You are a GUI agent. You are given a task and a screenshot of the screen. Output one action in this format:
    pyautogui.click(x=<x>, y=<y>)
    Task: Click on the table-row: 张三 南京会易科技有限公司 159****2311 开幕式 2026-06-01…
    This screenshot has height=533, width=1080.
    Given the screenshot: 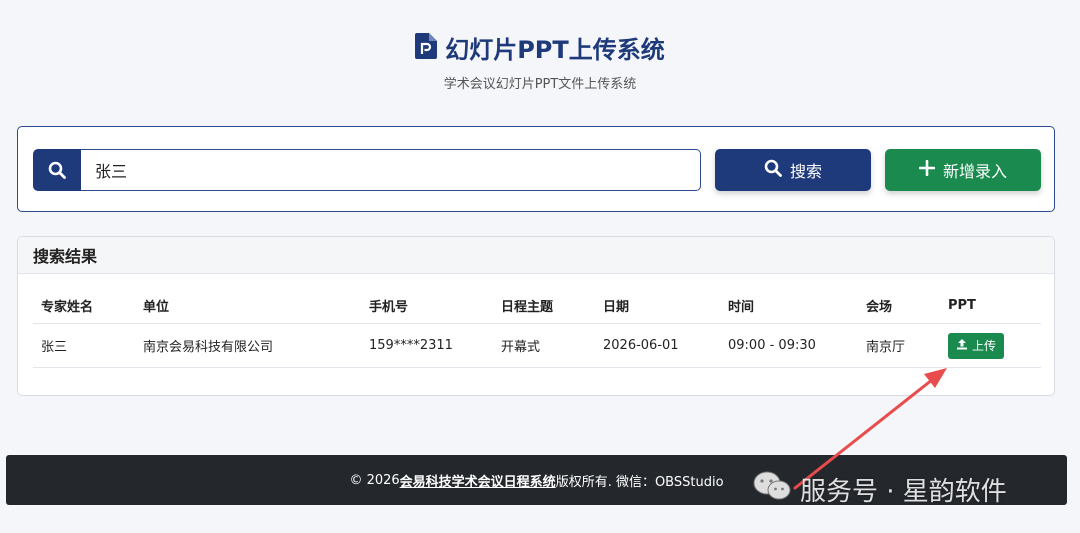 What is the action you would take?
    pyautogui.click(x=537, y=345)
    